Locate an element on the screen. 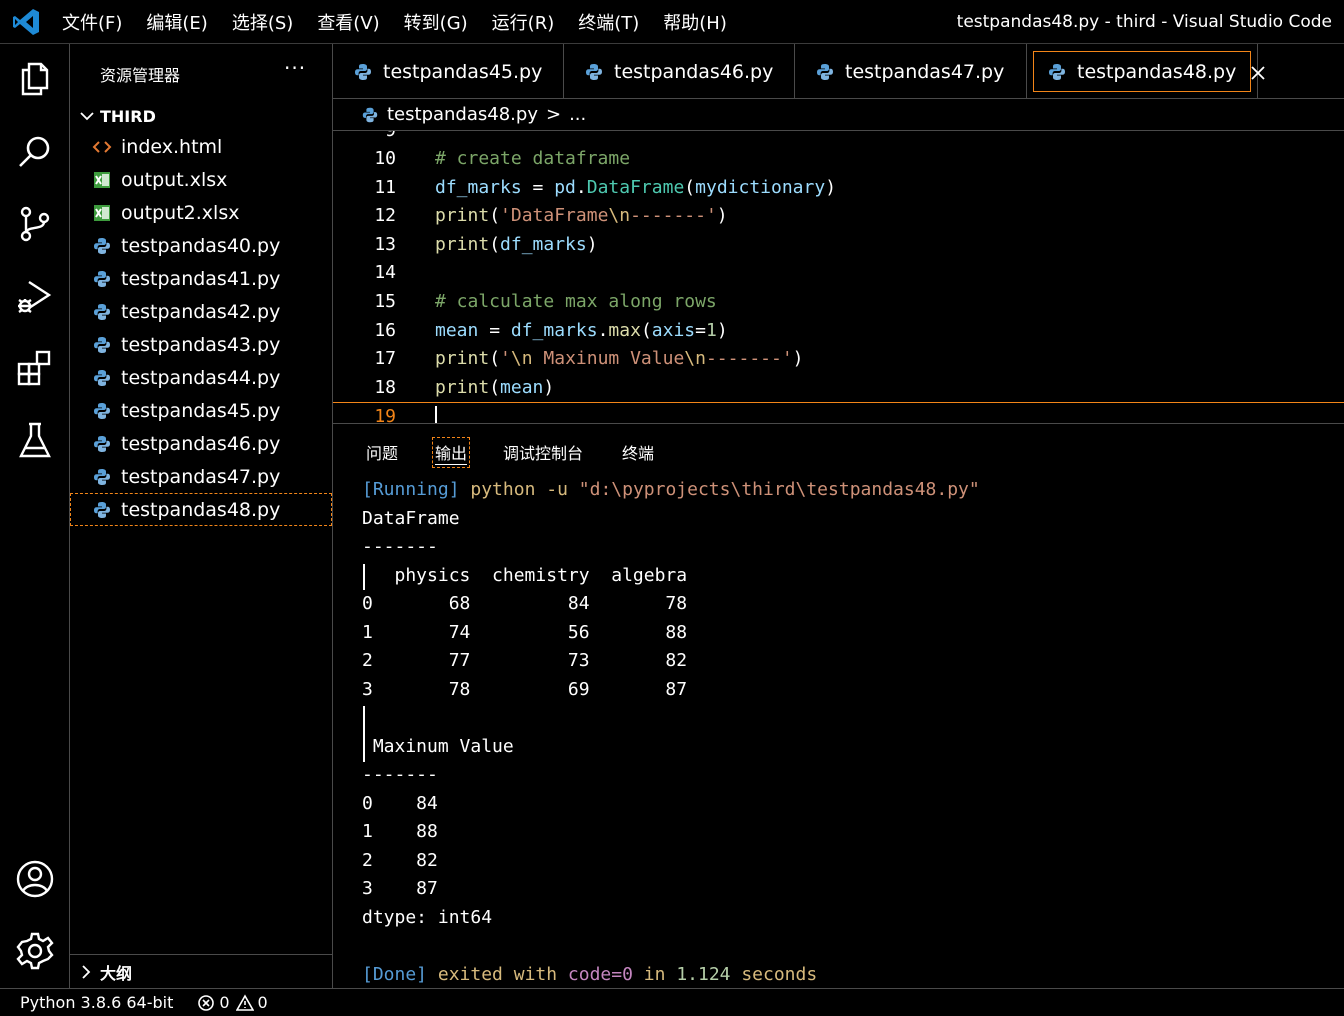 Image resolution: width=1344 pixels, height=1016 pixels. menu-item: 选择(S) is located at coordinates (262, 22).